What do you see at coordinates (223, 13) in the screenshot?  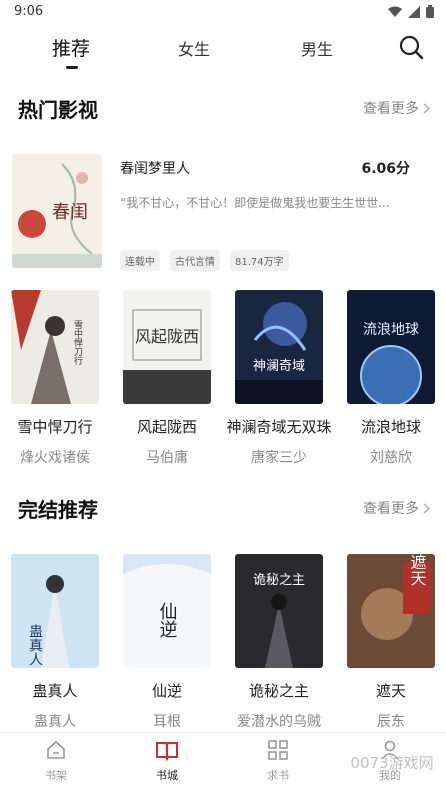 I see `status-bar: 9:06` at bounding box center [223, 13].